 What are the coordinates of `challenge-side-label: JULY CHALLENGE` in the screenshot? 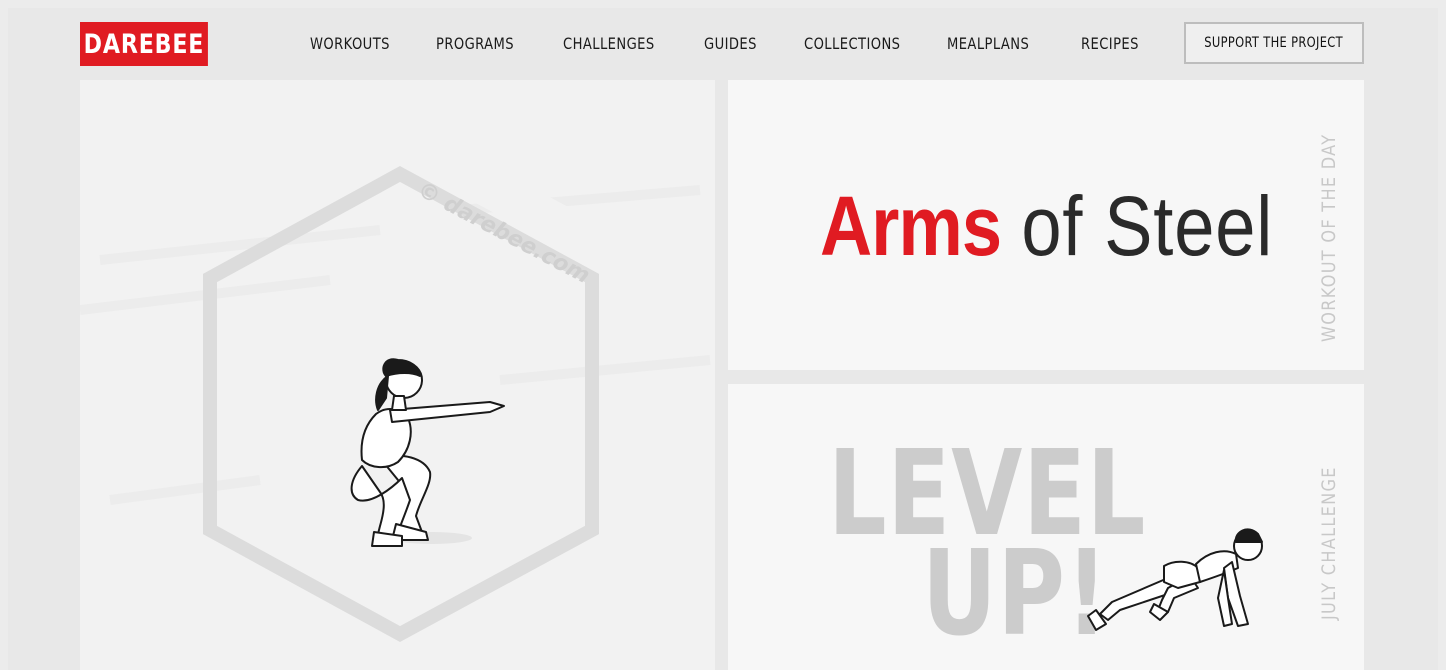 It's located at (1329, 543).